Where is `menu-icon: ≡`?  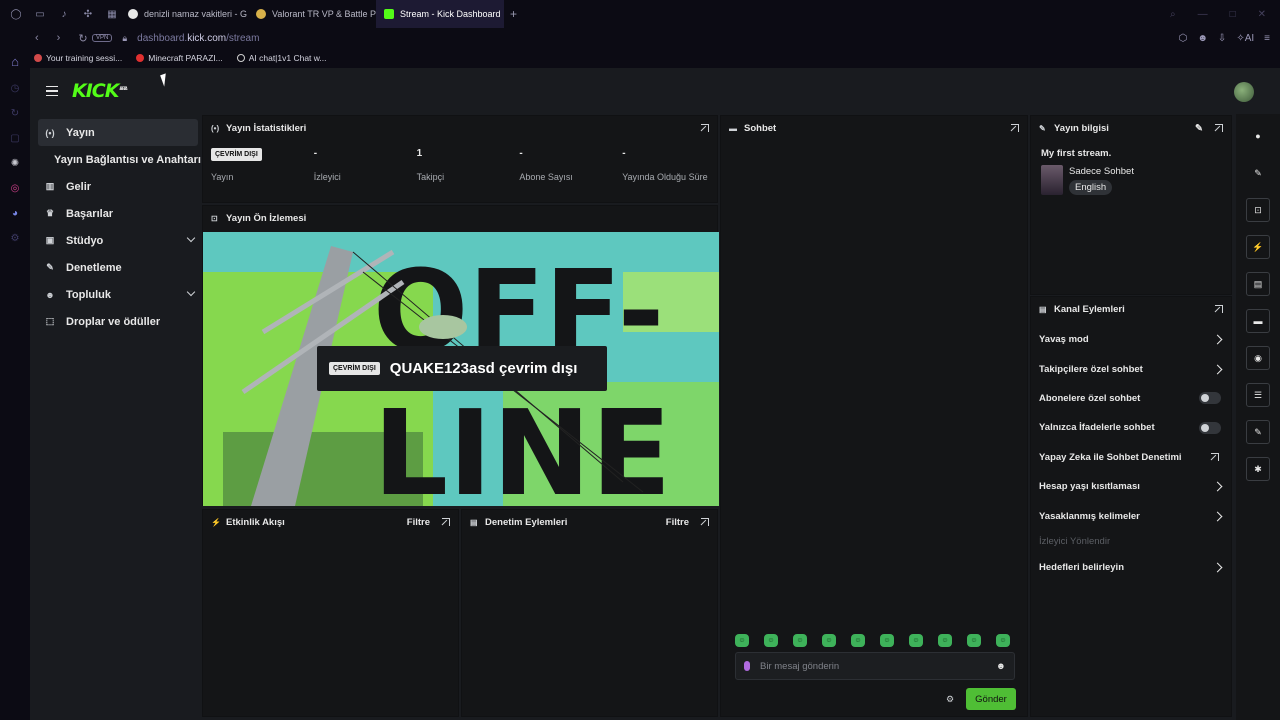
menu-icon: ≡ is located at coordinates (1267, 38).